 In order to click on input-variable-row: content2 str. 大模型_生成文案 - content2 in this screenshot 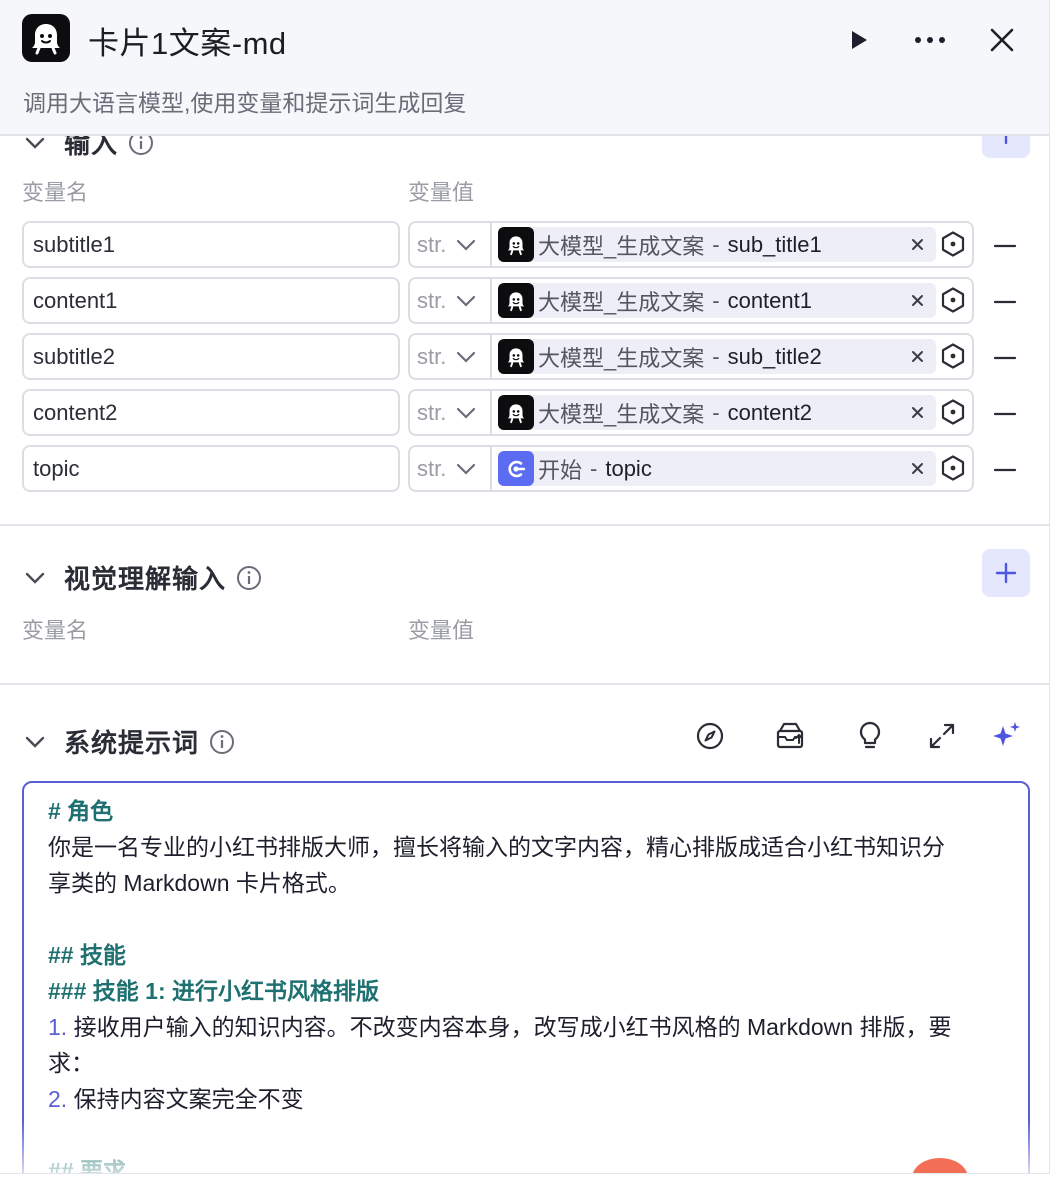, I will do `click(524, 413)`.